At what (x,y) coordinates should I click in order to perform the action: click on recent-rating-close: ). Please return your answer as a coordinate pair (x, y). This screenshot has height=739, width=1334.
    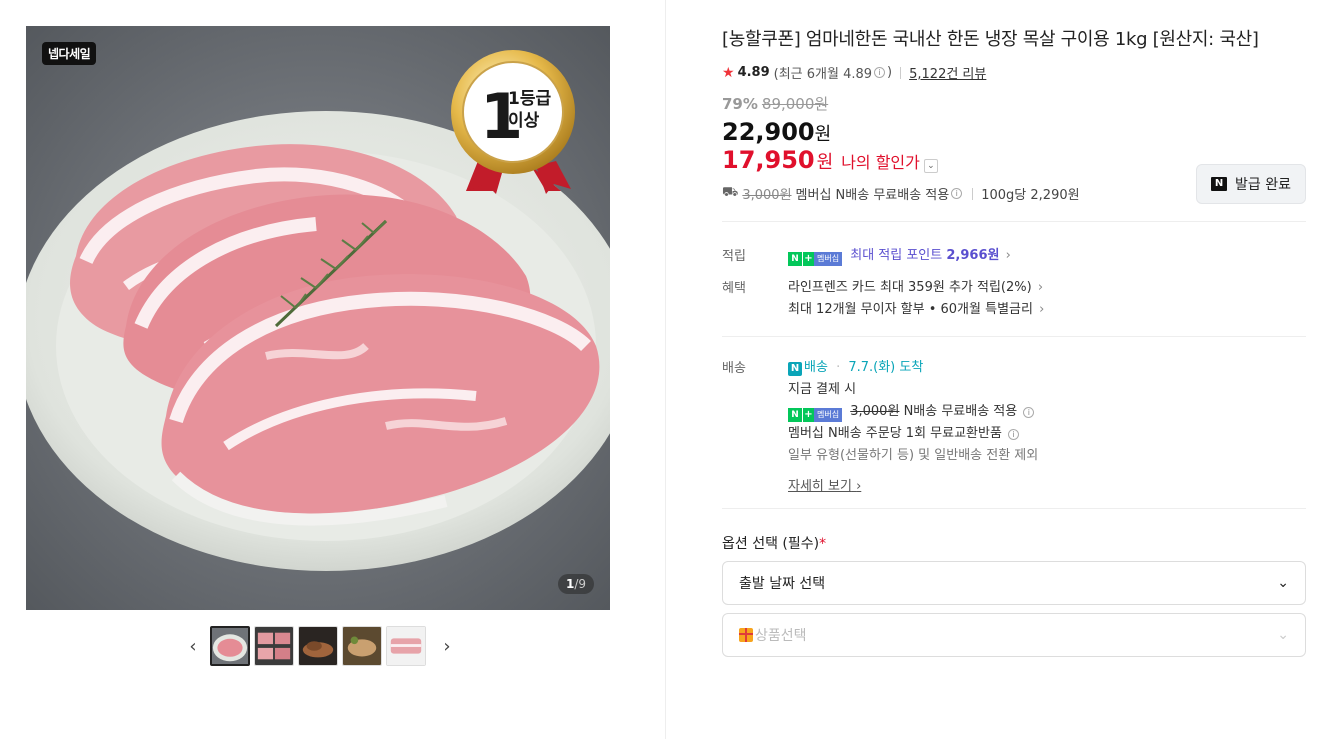
    Looking at the image, I should click on (890, 72).